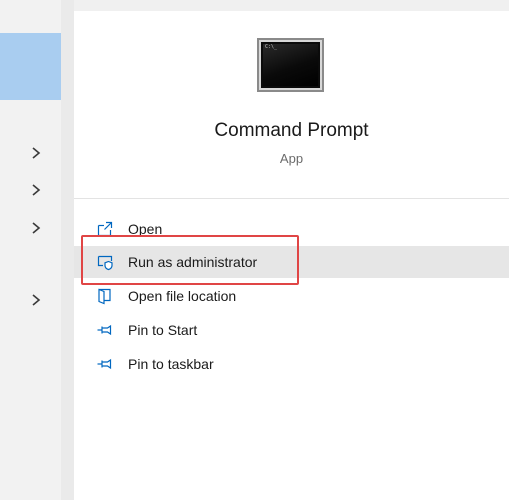 This screenshot has height=500, width=509. What do you see at coordinates (291, 229) in the screenshot?
I see `action-open: Open` at bounding box center [291, 229].